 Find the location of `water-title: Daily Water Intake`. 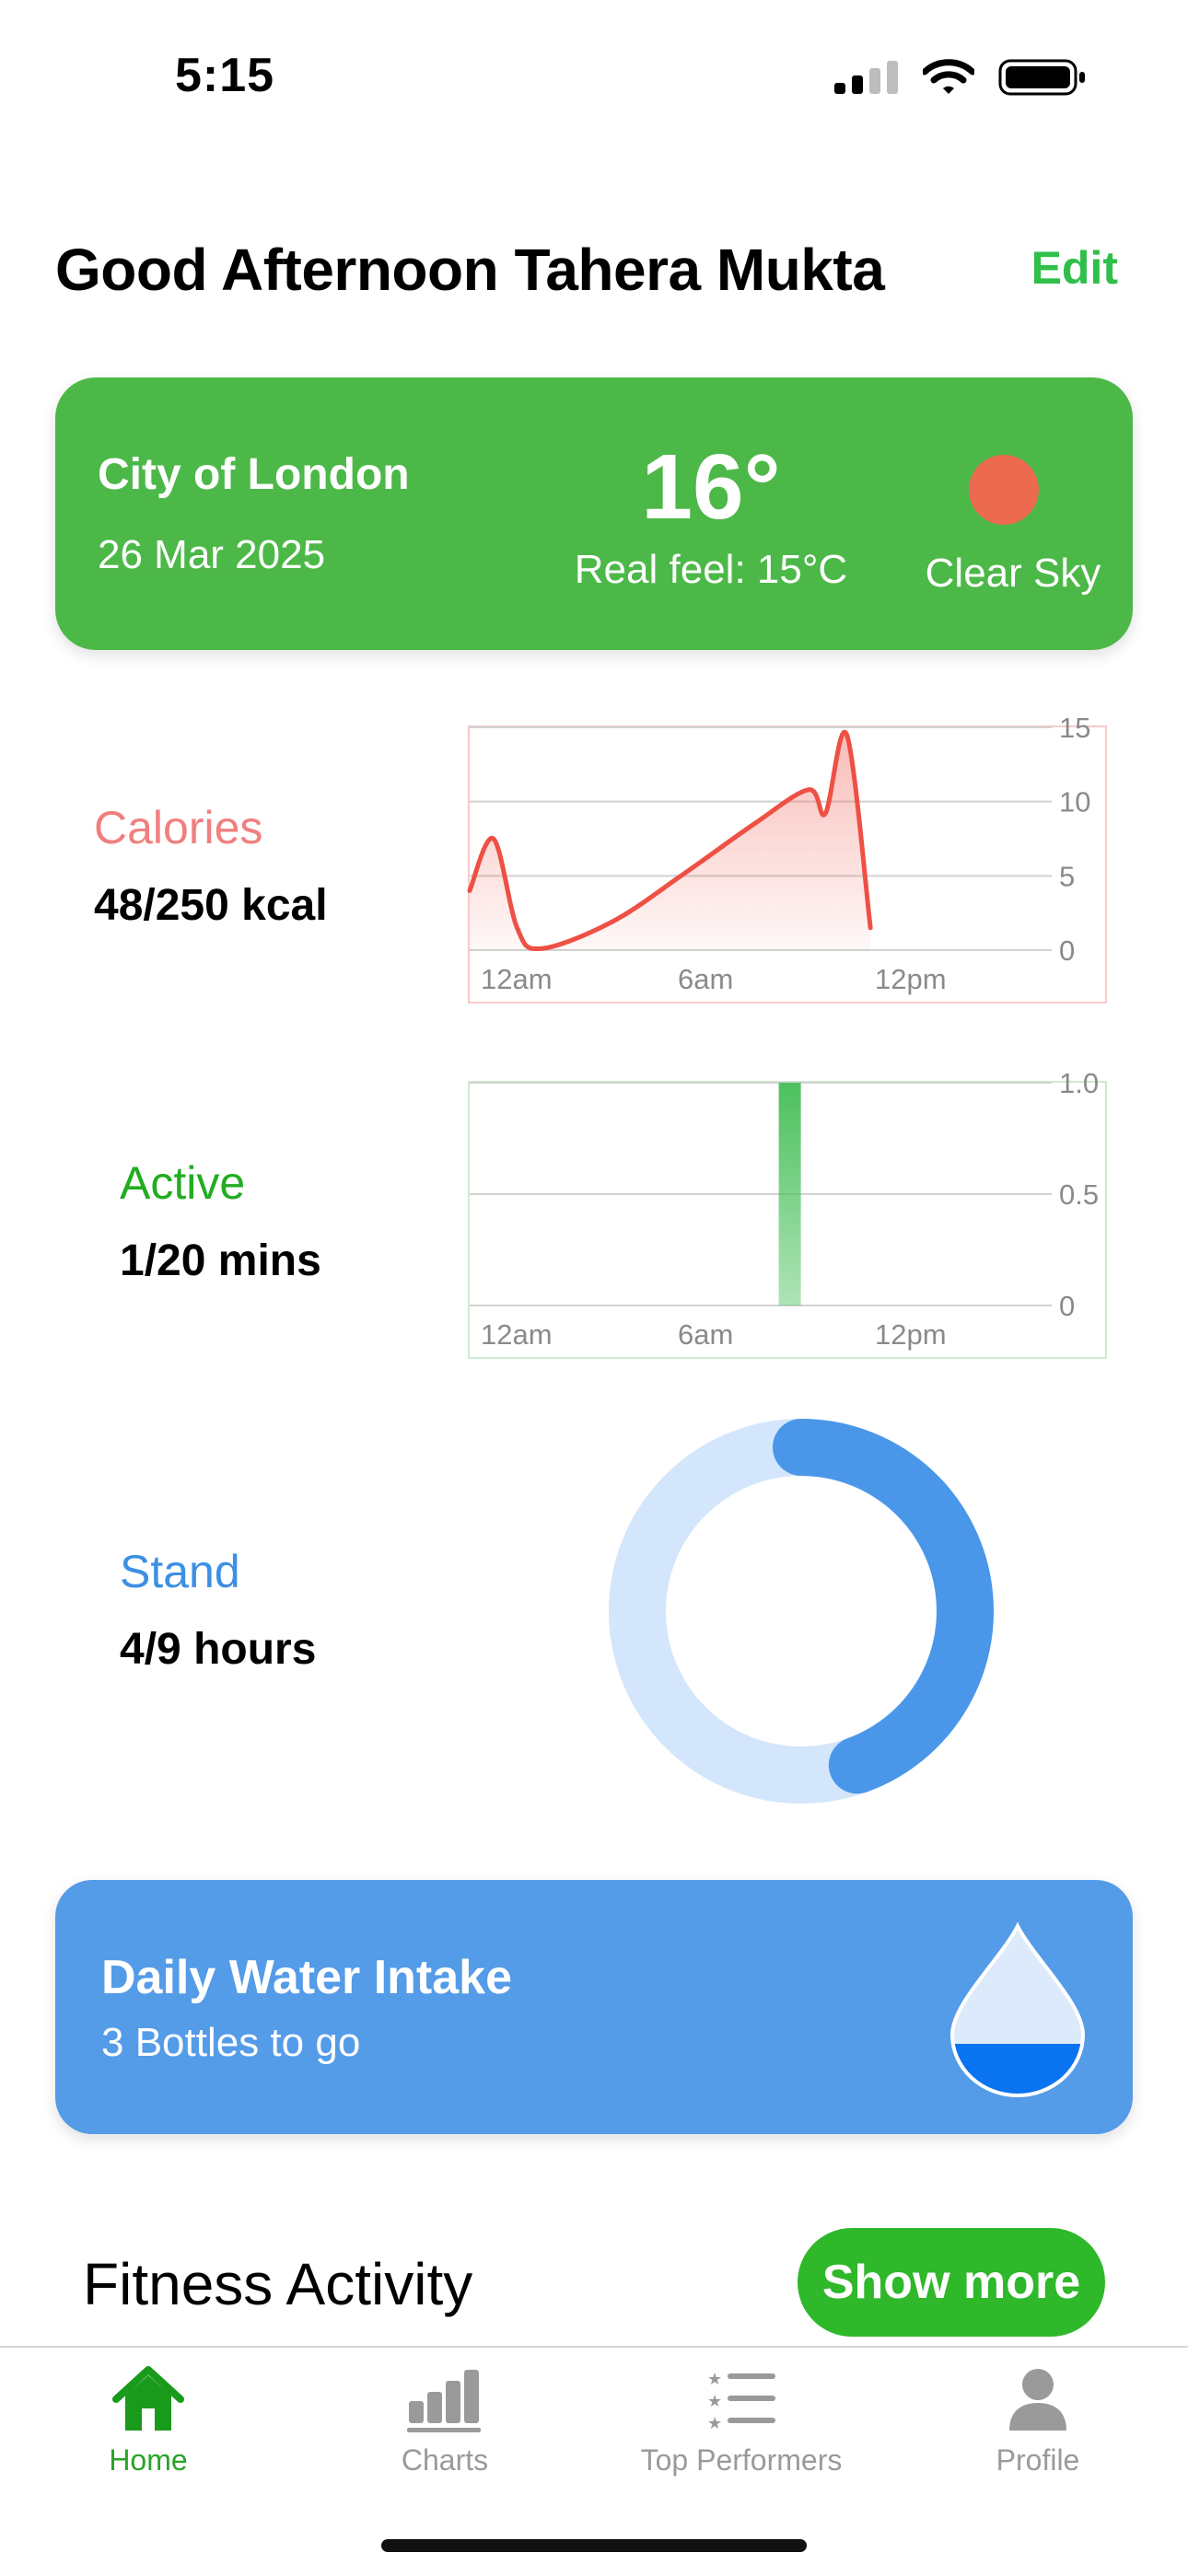

water-title: Daily Water Intake is located at coordinates (307, 1977).